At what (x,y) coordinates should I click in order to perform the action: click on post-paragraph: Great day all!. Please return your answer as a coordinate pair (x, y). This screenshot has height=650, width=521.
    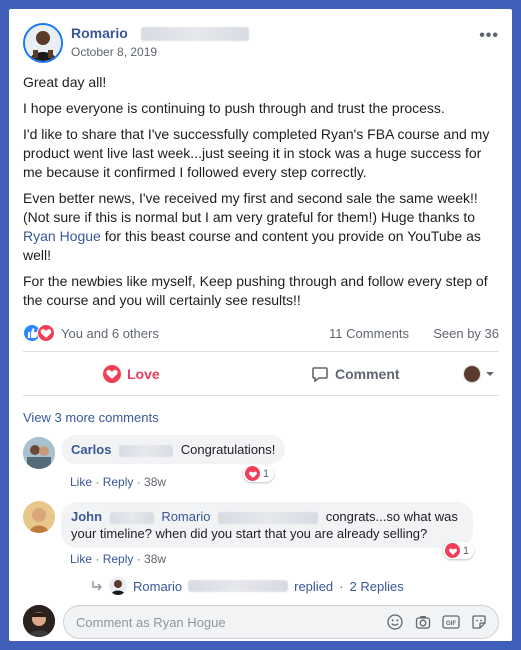
    Looking at the image, I should click on (65, 82).